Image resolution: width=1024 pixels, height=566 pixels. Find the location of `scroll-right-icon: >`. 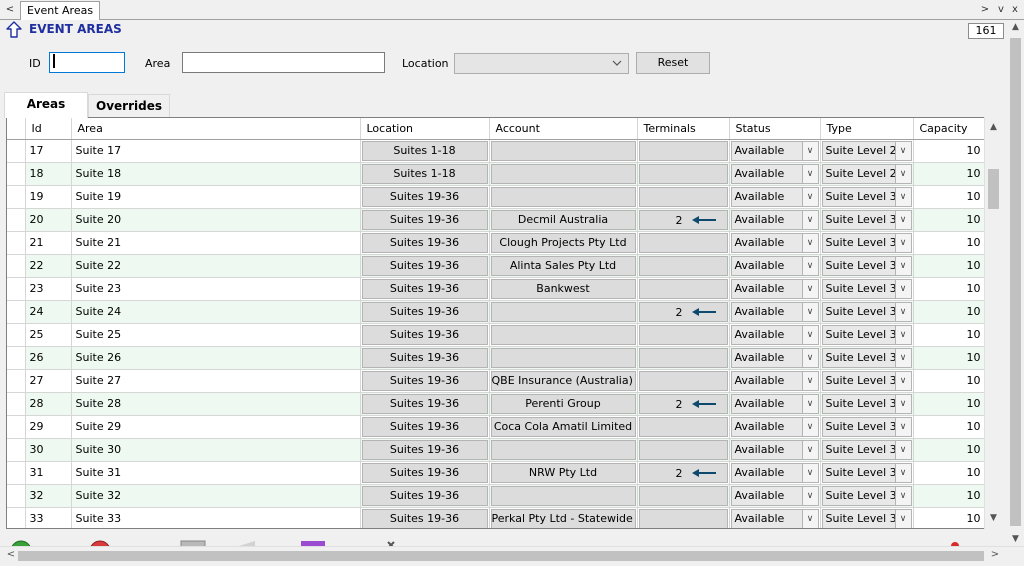

scroll-right-icon: > is located at coordinates (995, 554).